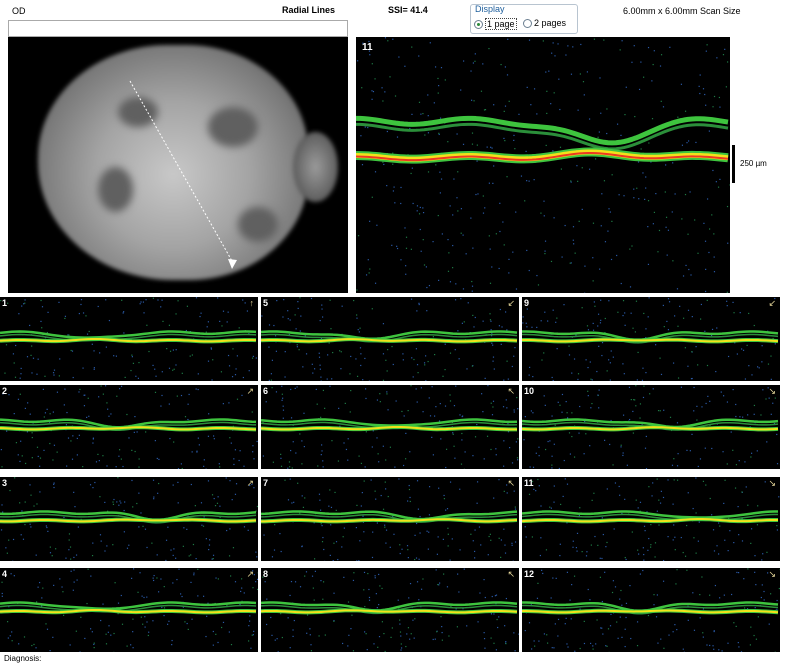 Image resolution: width=800 pixels, height=663 pixels. Describe the element at coordinates (390, 519) in the screenshot. I see `scan-thumbnail: 7↖` at that location.